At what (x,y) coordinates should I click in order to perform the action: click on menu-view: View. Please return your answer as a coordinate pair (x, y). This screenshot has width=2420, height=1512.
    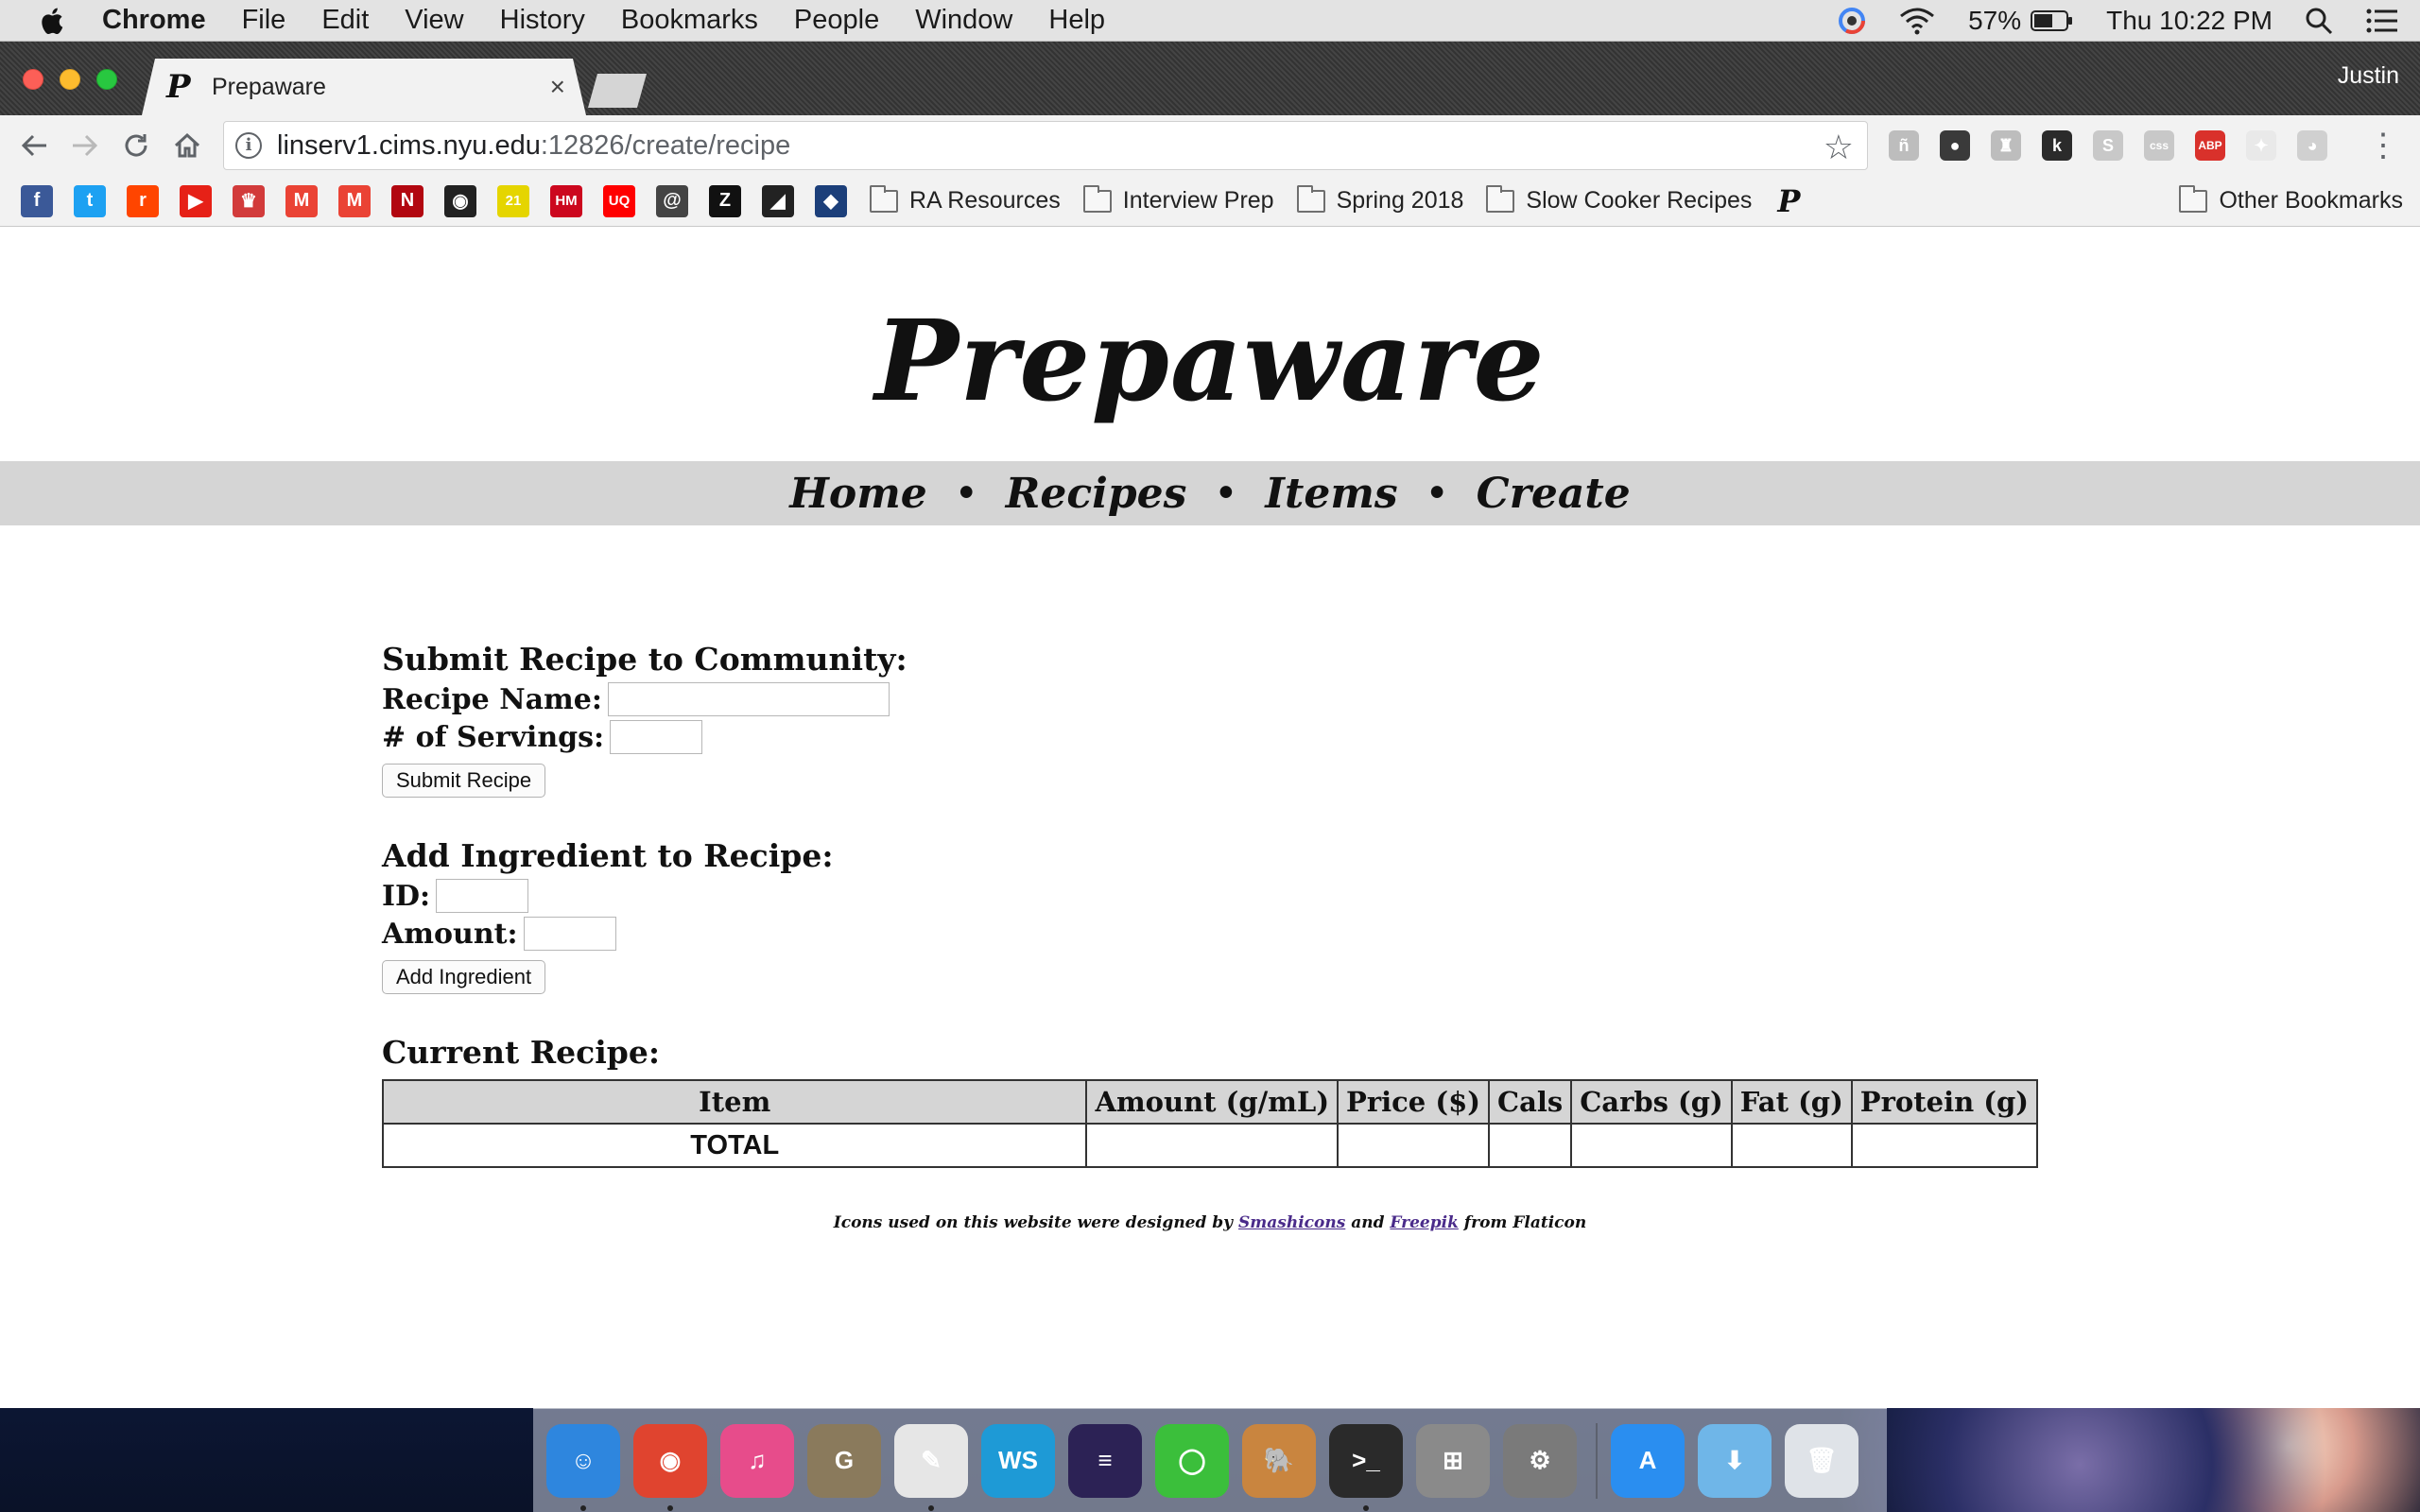
    Looking at the image, I should click on (434, 20).